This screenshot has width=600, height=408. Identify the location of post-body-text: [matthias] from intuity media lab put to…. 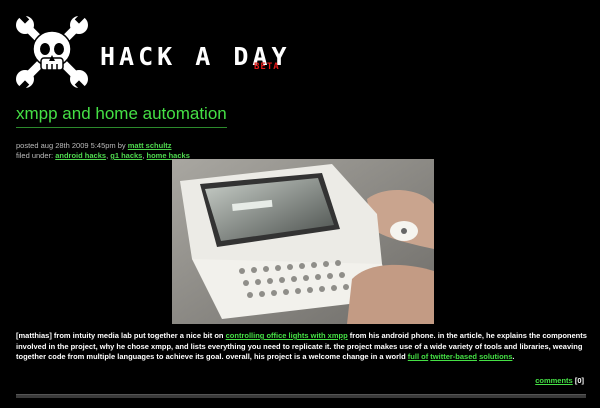
(302, 347).